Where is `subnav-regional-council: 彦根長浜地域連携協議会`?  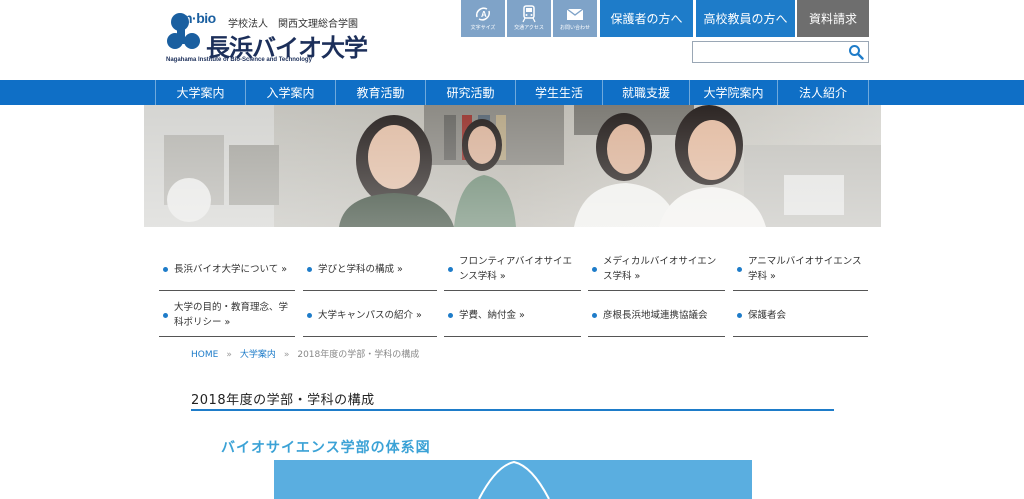
subnav-regional-council: 彦根長浜地域連携協議会 is located at coordinates (656, 315).